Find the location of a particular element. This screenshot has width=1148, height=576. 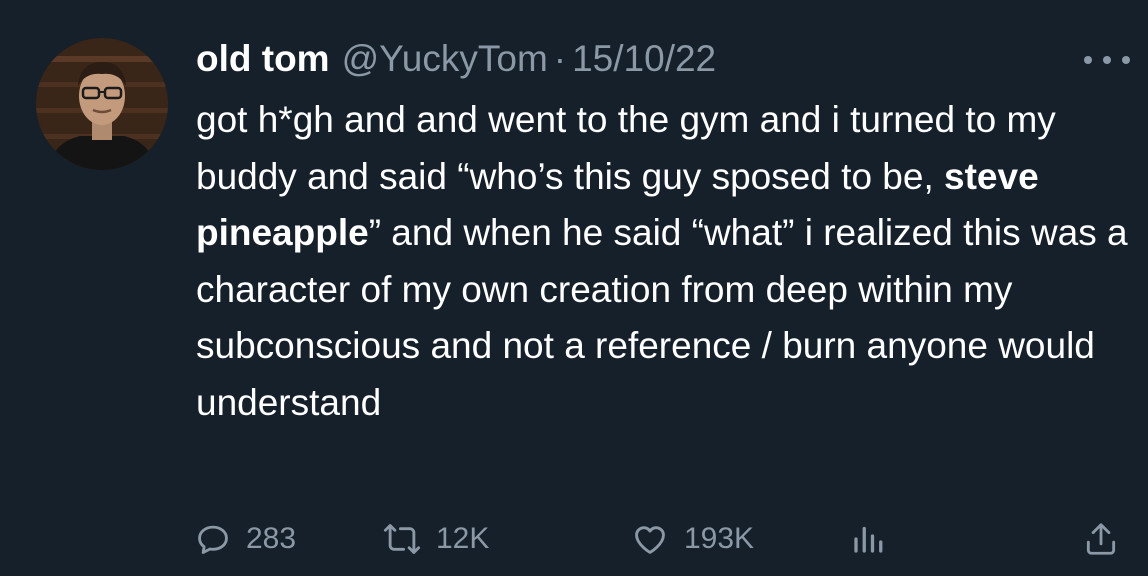

avatar is located at coordinates (102, 104).